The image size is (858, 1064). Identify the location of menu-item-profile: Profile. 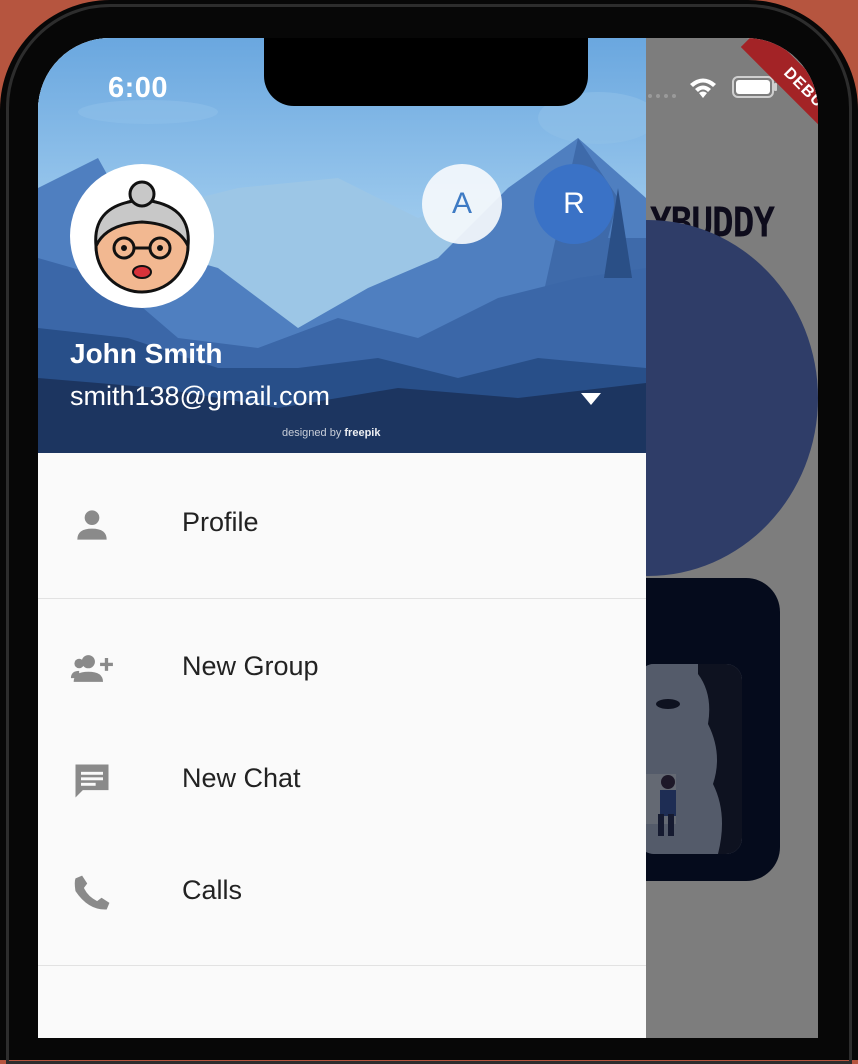
(342, 525).